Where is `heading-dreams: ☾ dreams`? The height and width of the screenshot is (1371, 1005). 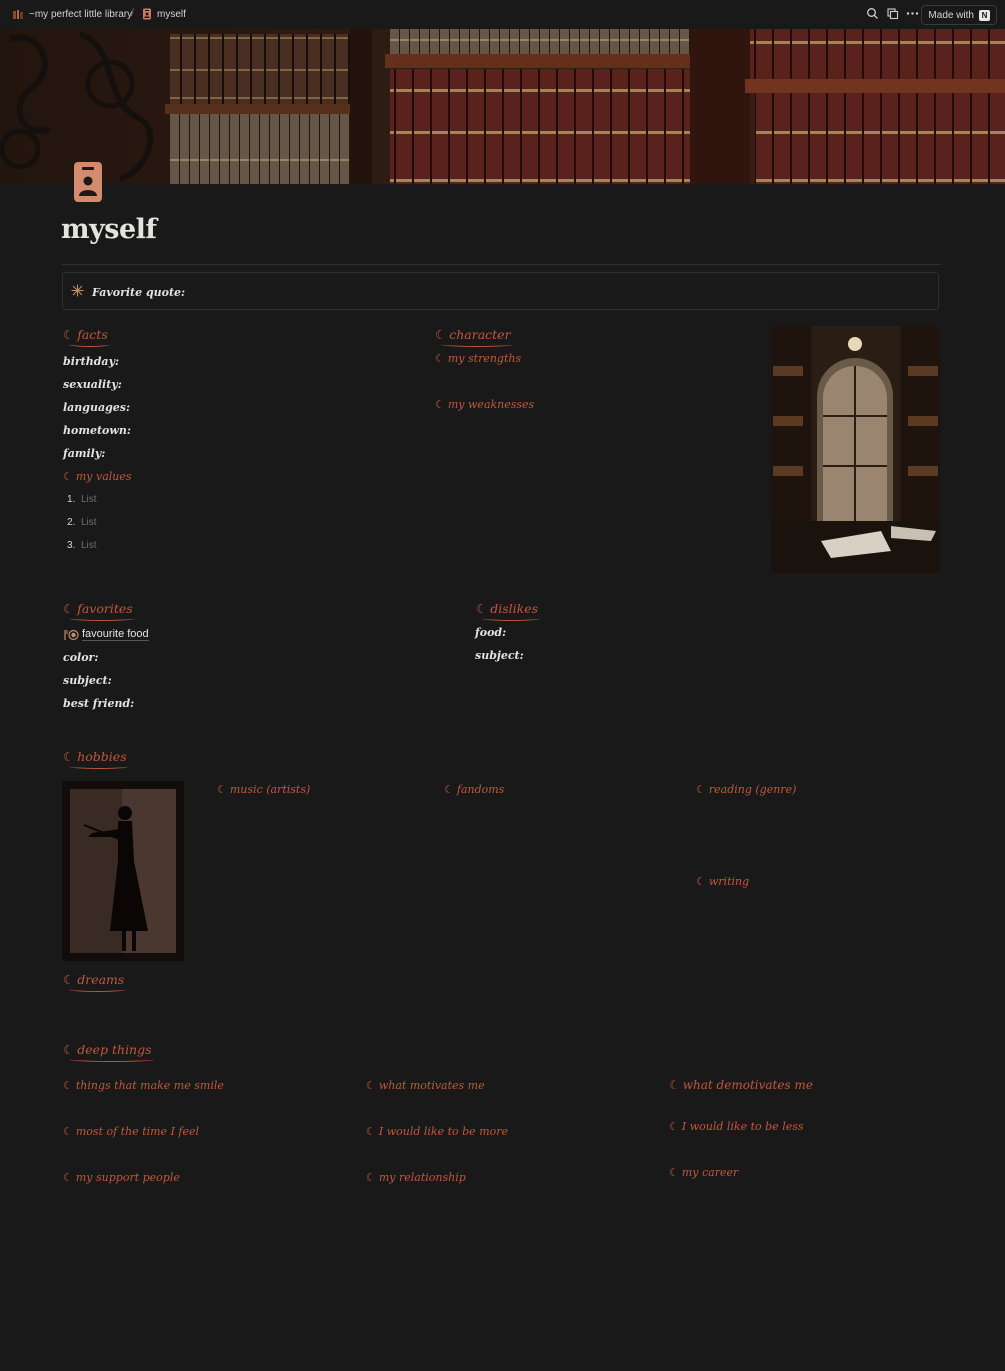
heading-dreams: ☾ dreams is located at coordinates (95, 982).